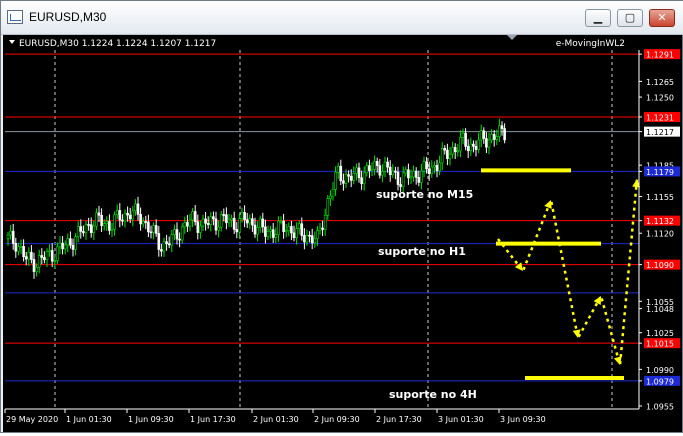  I want to click on price-tag-label-16: 1.0979, so click(660, 381).